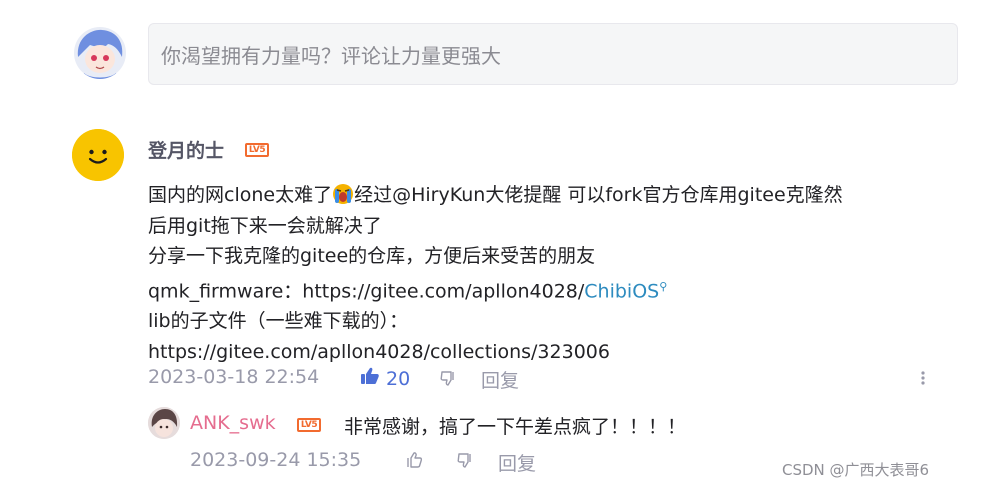 This screenshot has height=487, width=981. I want to click on comment-text: 经过@HiryKun大佬提醒 可以fork官方仓库用gitee克隆然, so click(598, 195).